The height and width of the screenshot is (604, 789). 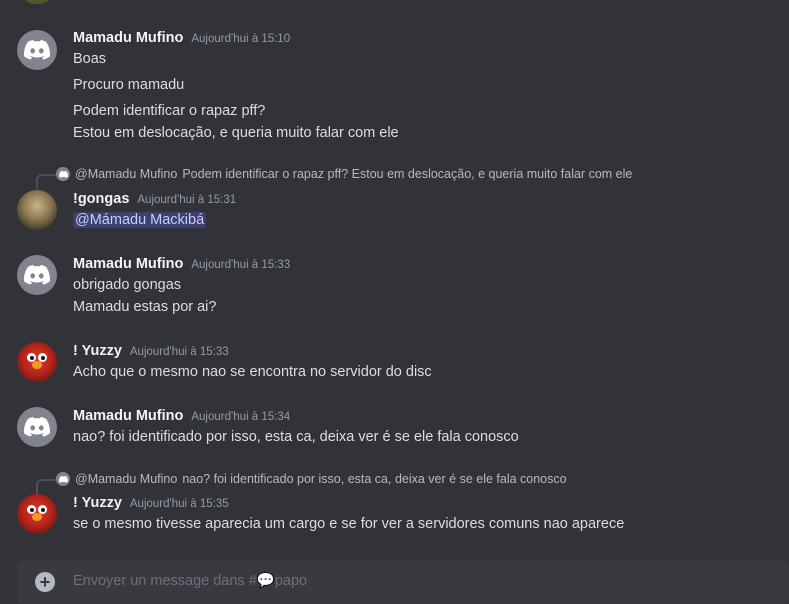 What do you see at coordinates (240, 417) in the screenshot?
I see `timestamp: Aujourd'hui à 15:34` at bounding box center [240, 417].